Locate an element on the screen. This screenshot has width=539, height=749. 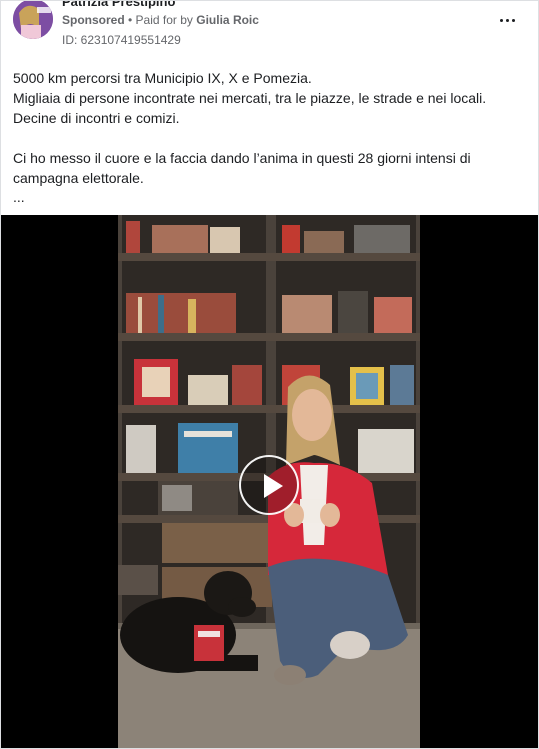
play-button is located at coordinates (269, 485).